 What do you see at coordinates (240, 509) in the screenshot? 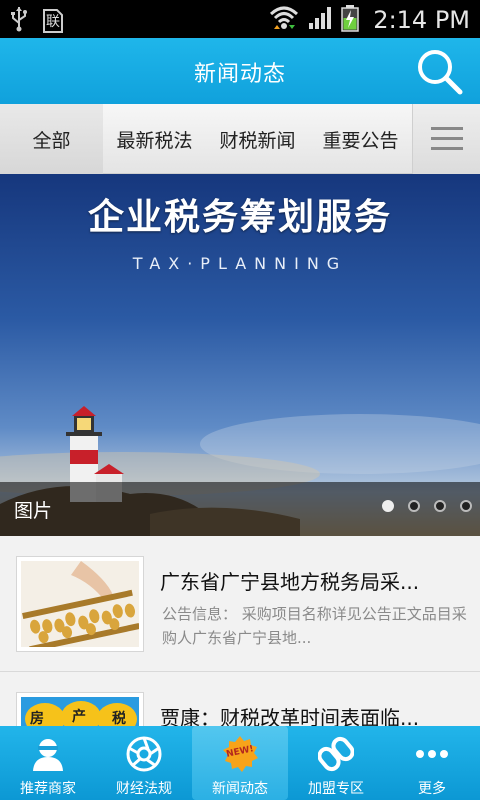
I see `banner-caption-bar: 图片` at bounding box center [240, 509].